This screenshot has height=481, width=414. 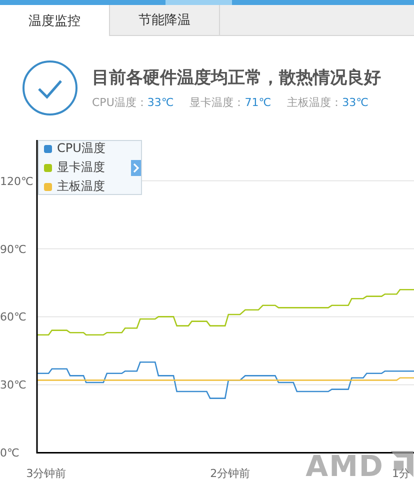 What do you see at coordinates (402, 464) in the screenshot?
I see `logo-mark-icon` at bounding box center [402, 464].